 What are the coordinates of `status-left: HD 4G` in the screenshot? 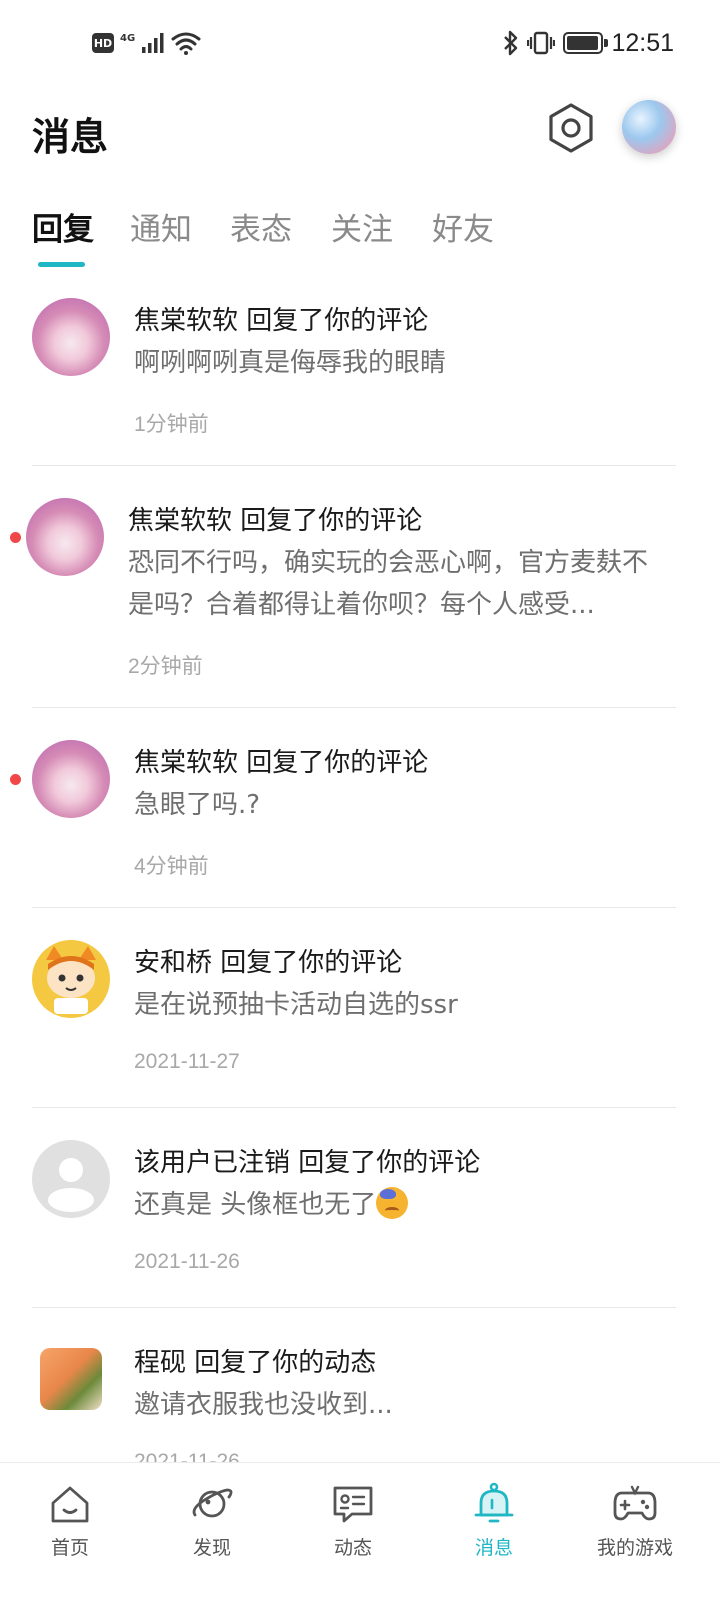 It's located at (146, 43).